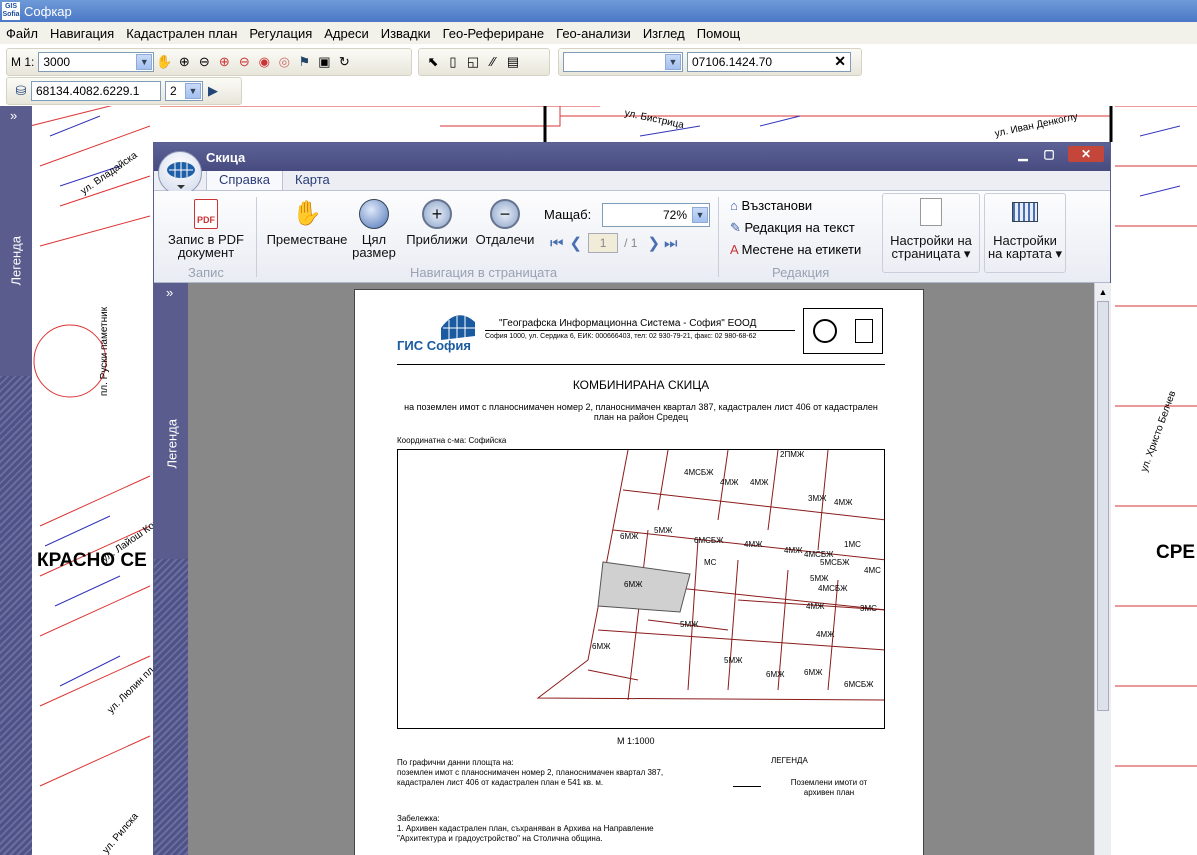  What do you see at coordinates (16, 480) in the screenshot?
I see `main-legend-panel: » Легенда` at bounding box center [16, 480].